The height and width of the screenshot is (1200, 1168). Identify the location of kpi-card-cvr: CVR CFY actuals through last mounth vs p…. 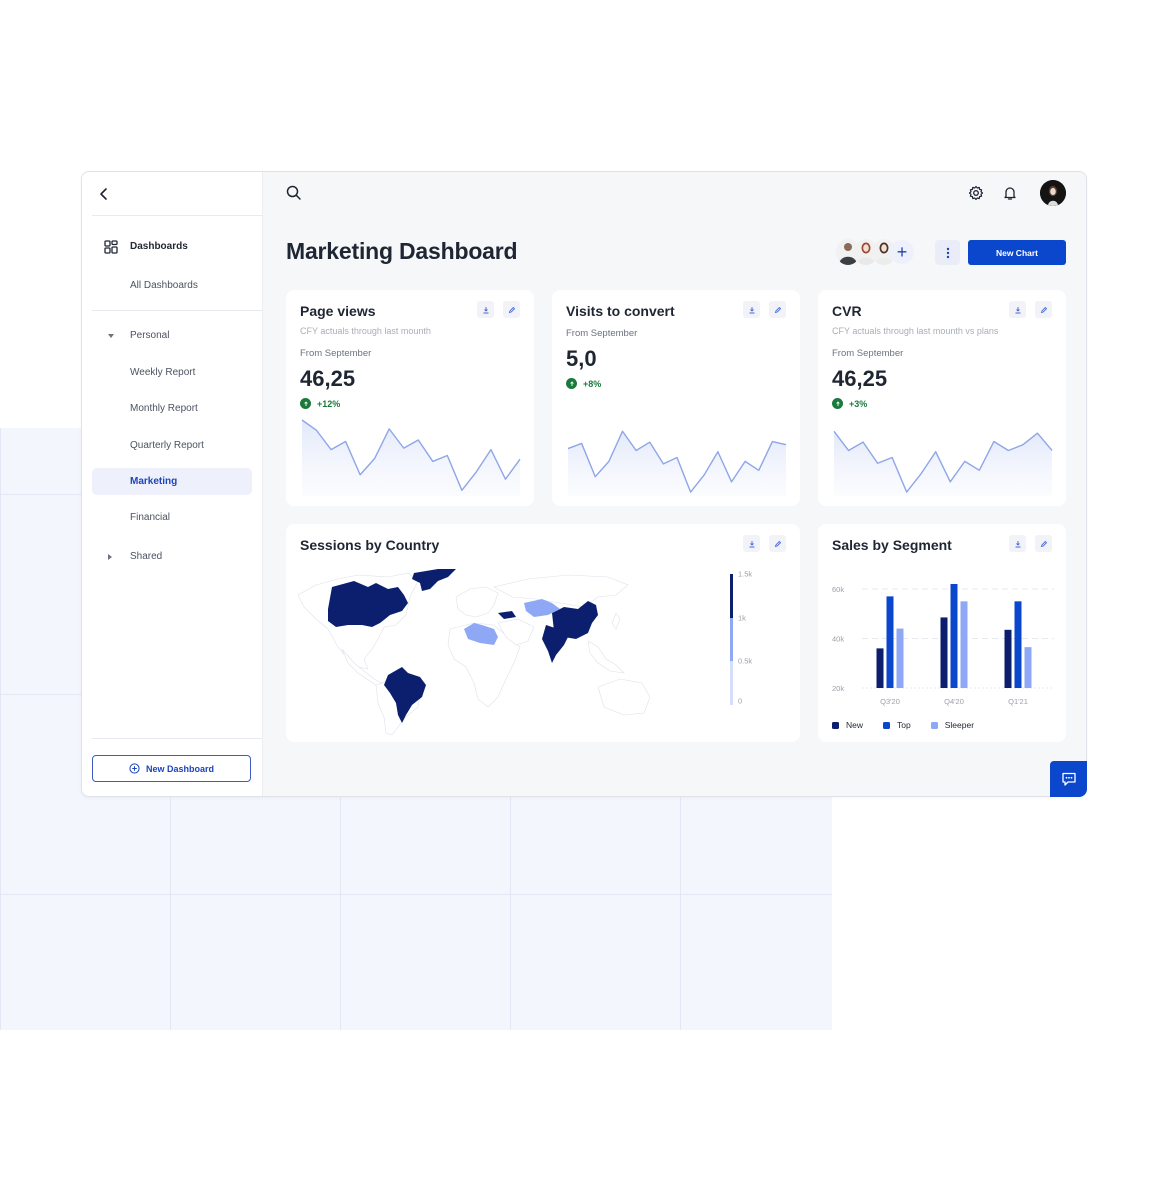
(942, 398).